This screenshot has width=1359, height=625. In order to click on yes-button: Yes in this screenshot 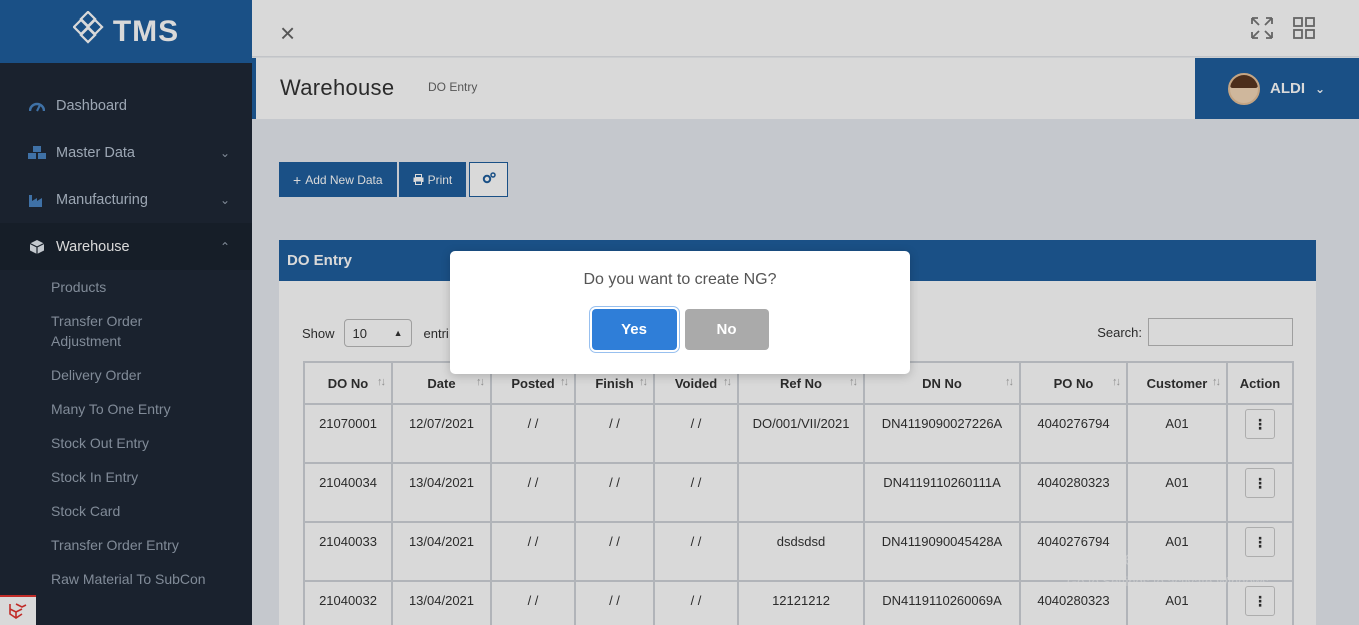, I will do `click(634, 329)`.